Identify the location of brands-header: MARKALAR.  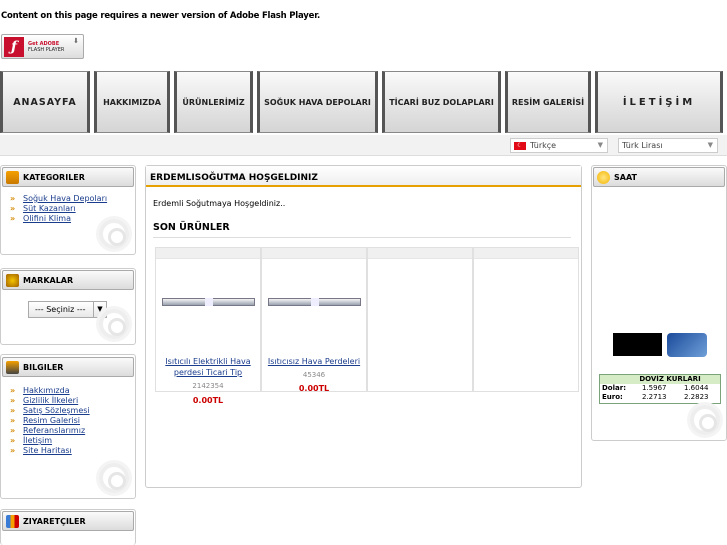
(68, 280).